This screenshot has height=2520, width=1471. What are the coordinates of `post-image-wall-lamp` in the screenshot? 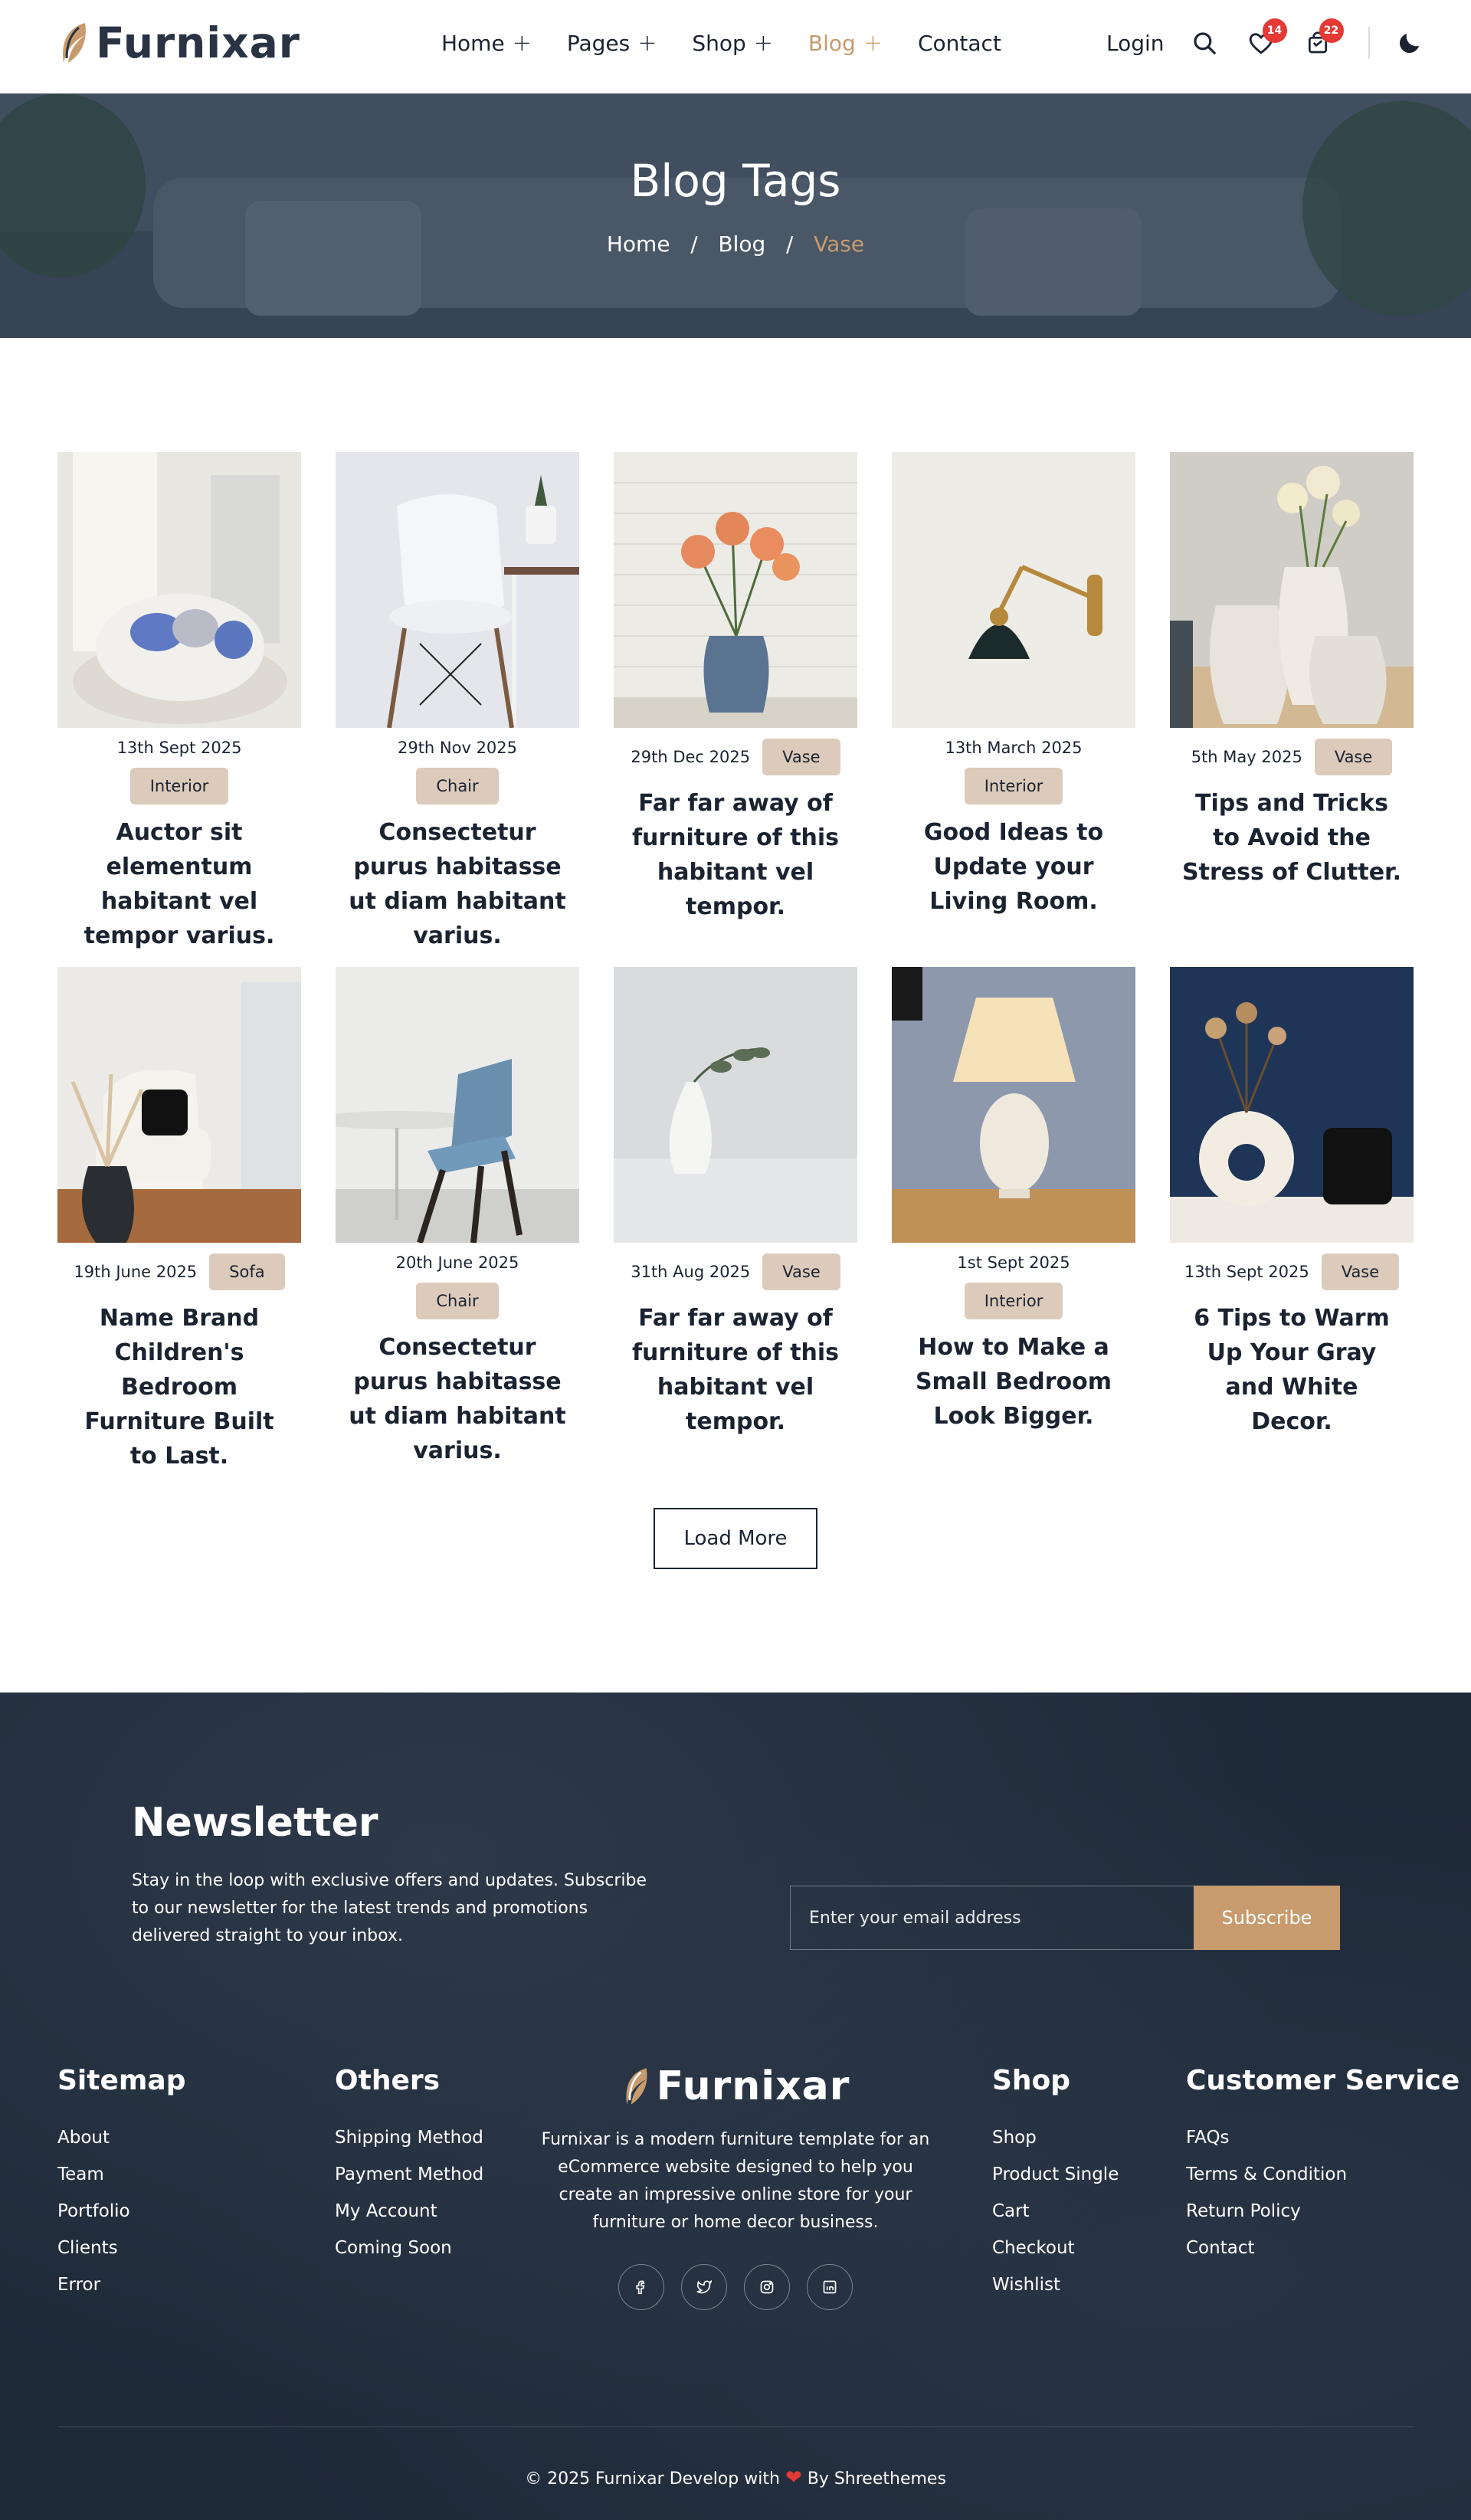 It's located at (1013, 590).